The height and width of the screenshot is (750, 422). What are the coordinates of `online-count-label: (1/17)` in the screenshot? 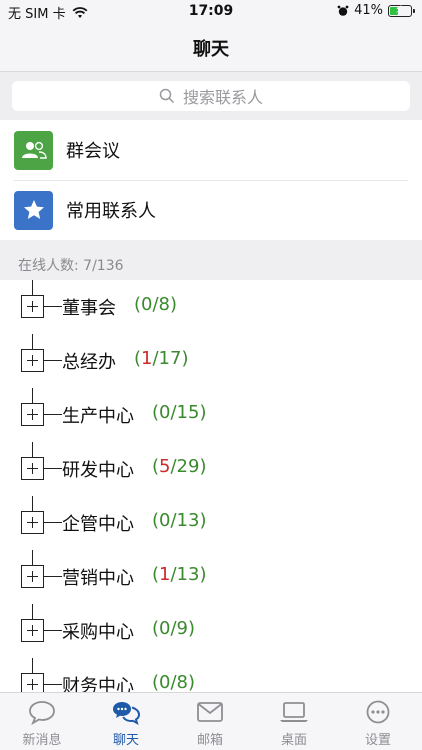 It's located at (161, 358).